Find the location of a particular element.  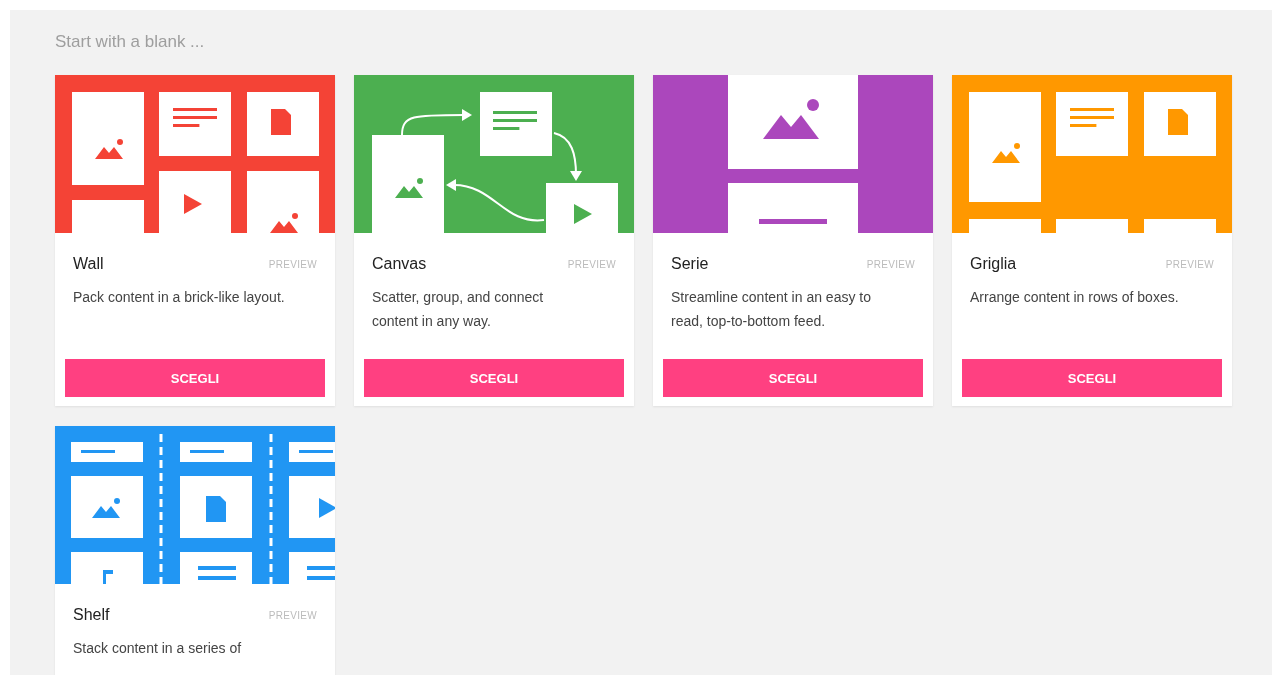

card-description: Pack content in a brick-like layout. is located at coordinates (179, 297).